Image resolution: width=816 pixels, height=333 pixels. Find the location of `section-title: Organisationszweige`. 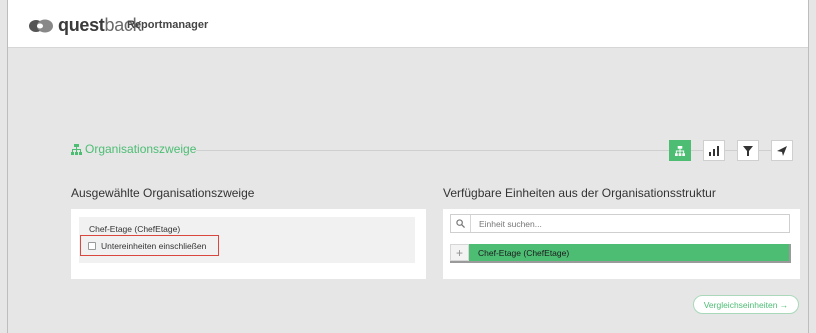

section-title: Organisationszweige is located at coordinates (133, 149).